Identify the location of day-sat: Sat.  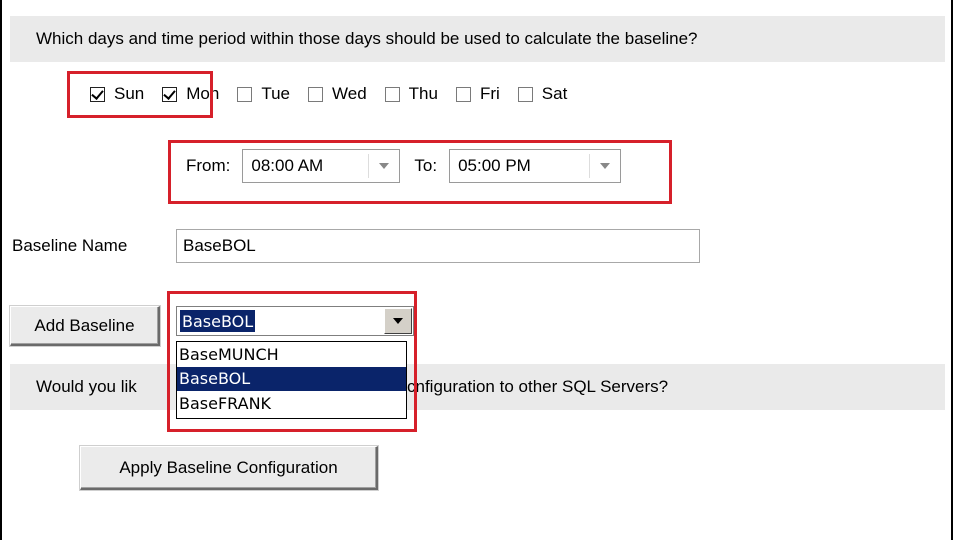
(542, 94).